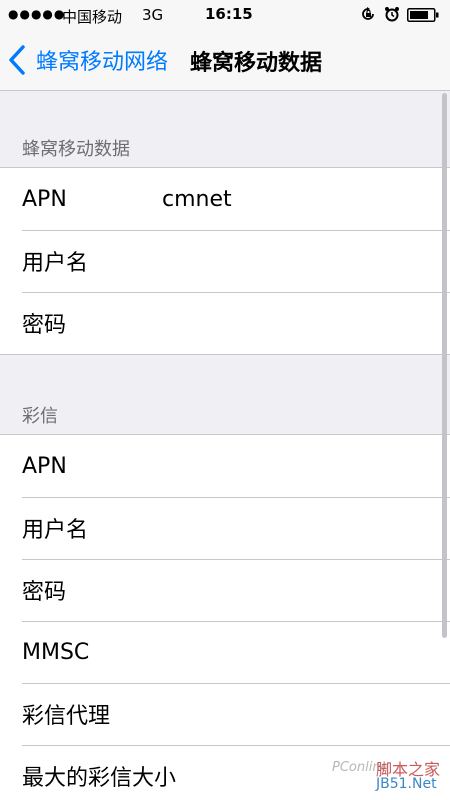 The width and height of the screenshot is (450, 800). I want to click on mms-proxy-row: 彩信代理, so click(225, 714).